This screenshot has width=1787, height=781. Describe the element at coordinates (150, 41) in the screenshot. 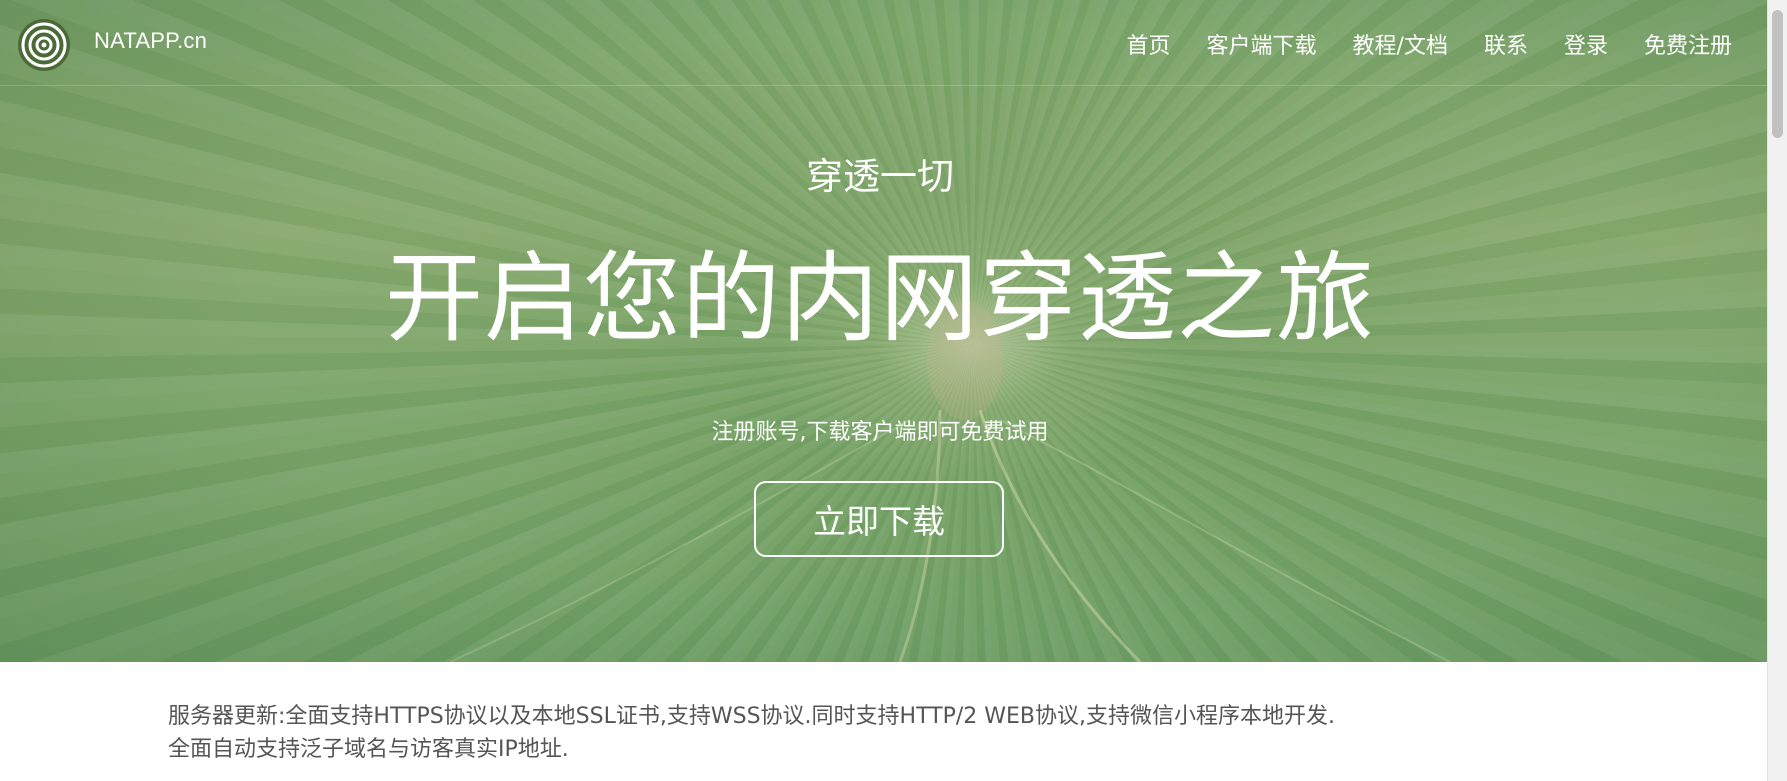

I see `brand-link: NATAPP.cn` at that location.